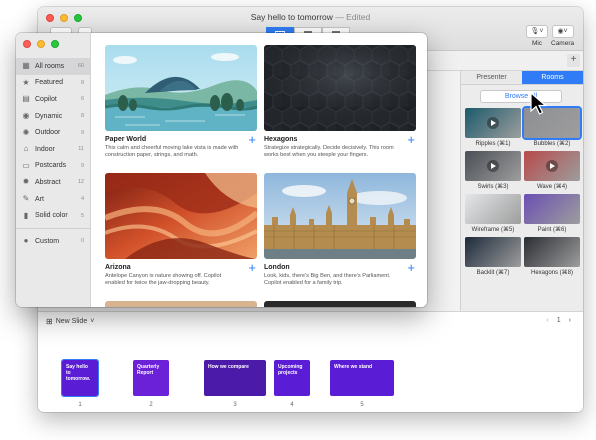 This screenshot has width=596, height=440. What do you see at coordinates (92, 321) in the screenshot?
I see `chevron-down-icon: ˅` at bounding box center [92, 321].